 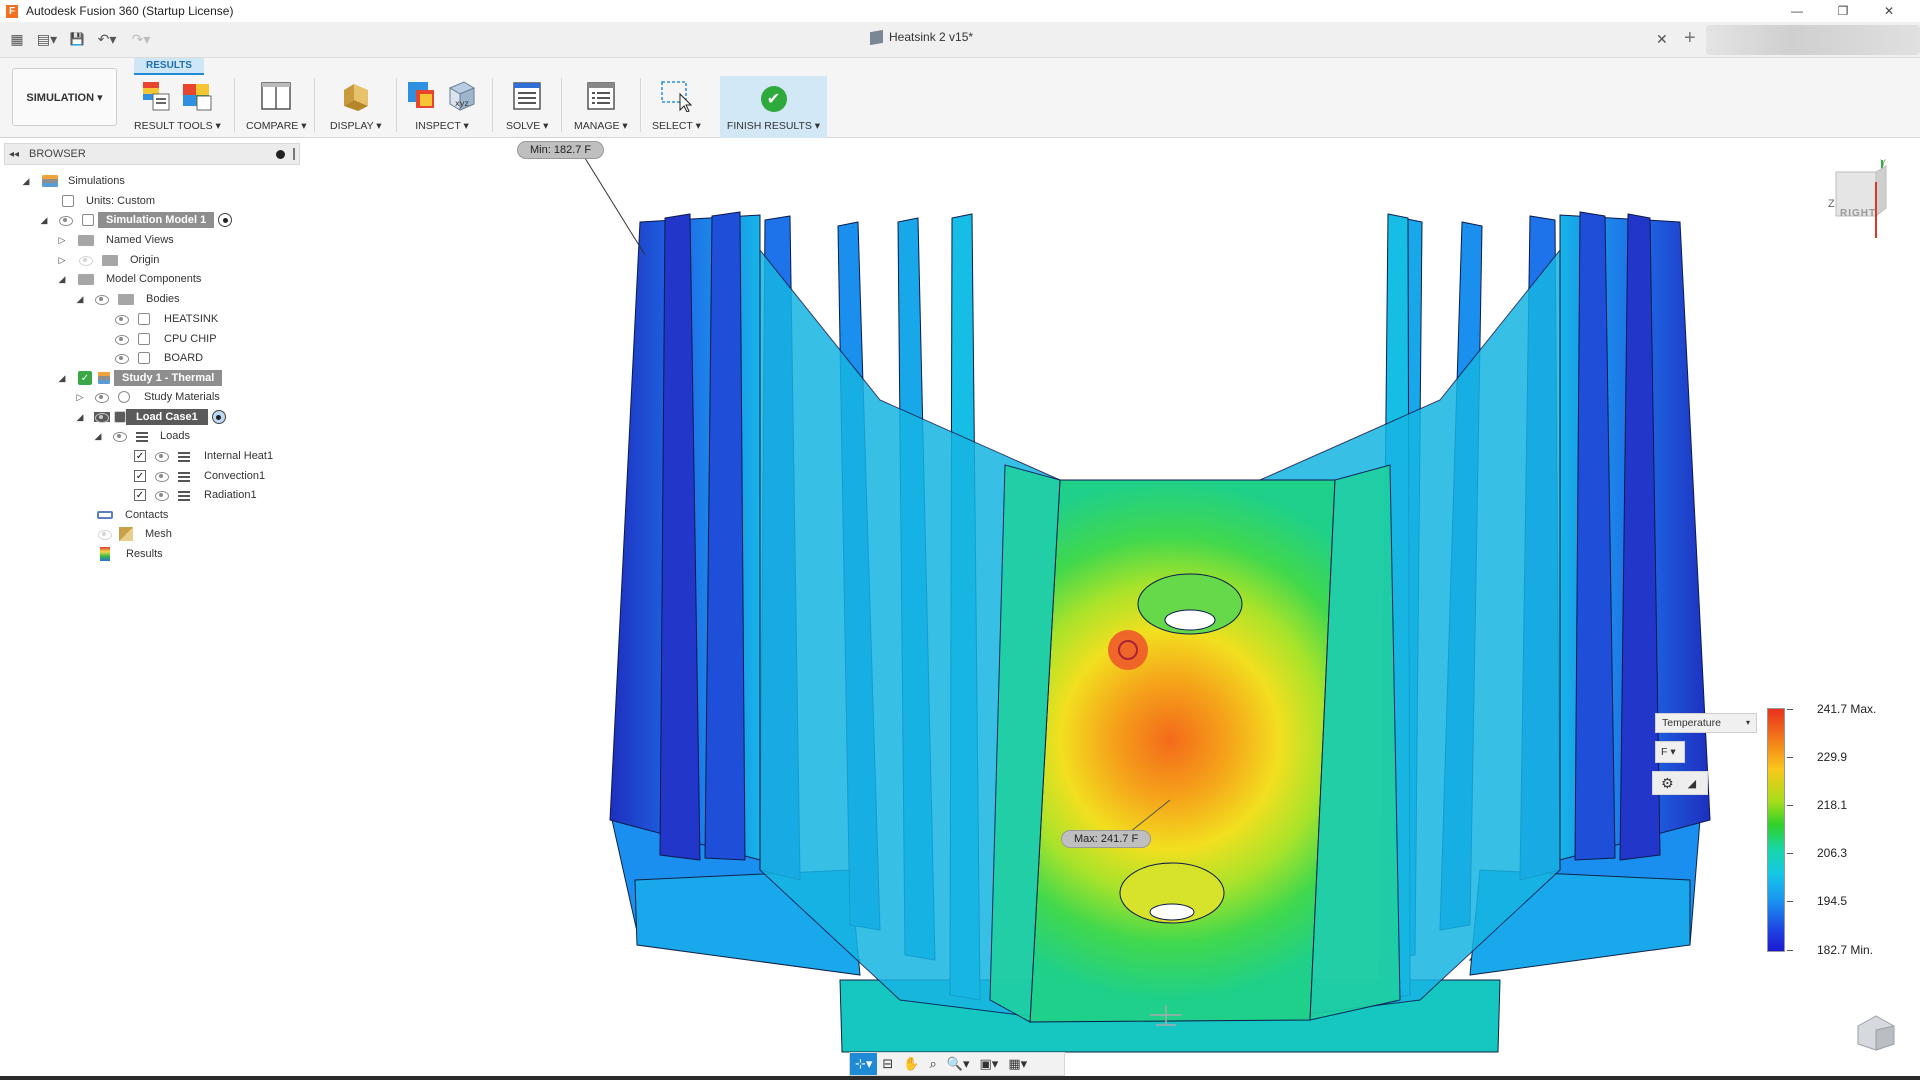 I want to click on result-surface-icon, so click(x=197, y=97).